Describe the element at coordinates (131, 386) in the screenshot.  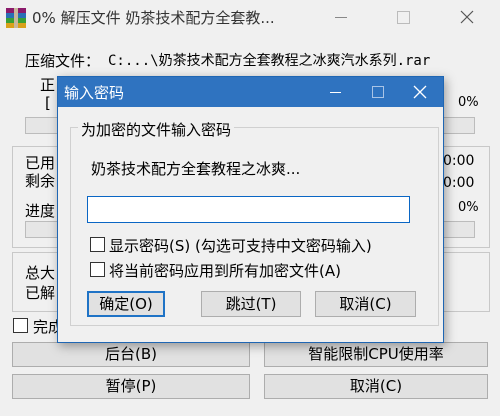
I see `pause-button: 暂停(P)` at that location.